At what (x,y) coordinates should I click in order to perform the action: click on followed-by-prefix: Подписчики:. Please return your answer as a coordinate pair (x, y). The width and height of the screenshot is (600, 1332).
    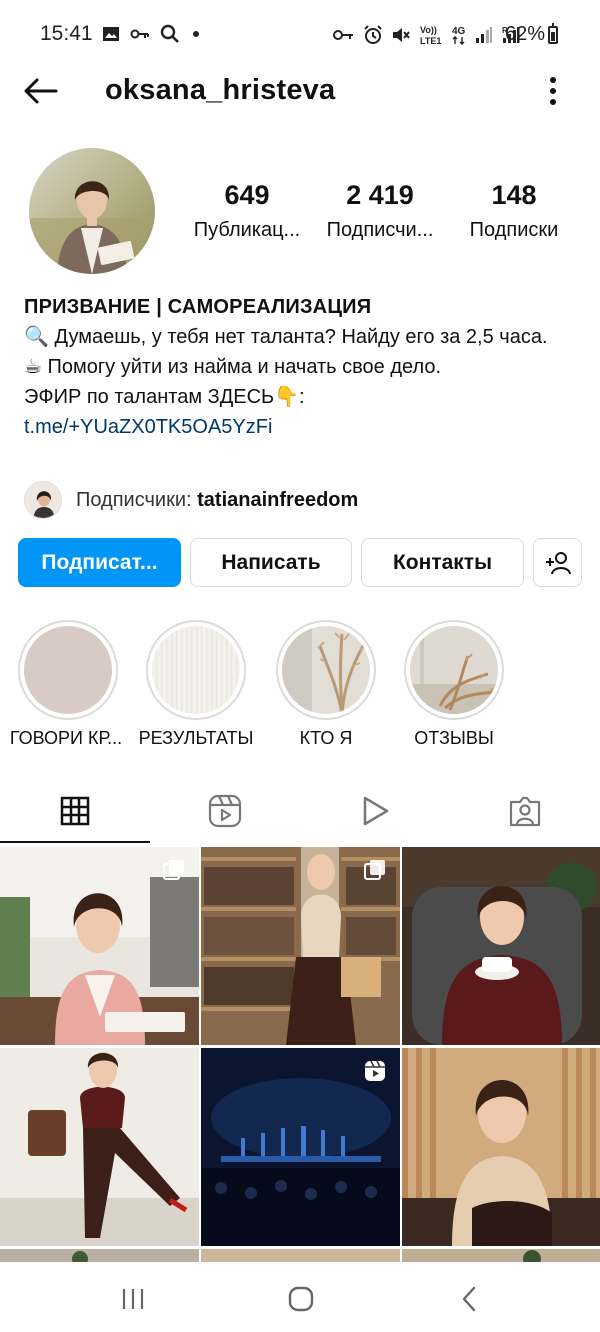
    Looking at the image, I should click on (134, 499).